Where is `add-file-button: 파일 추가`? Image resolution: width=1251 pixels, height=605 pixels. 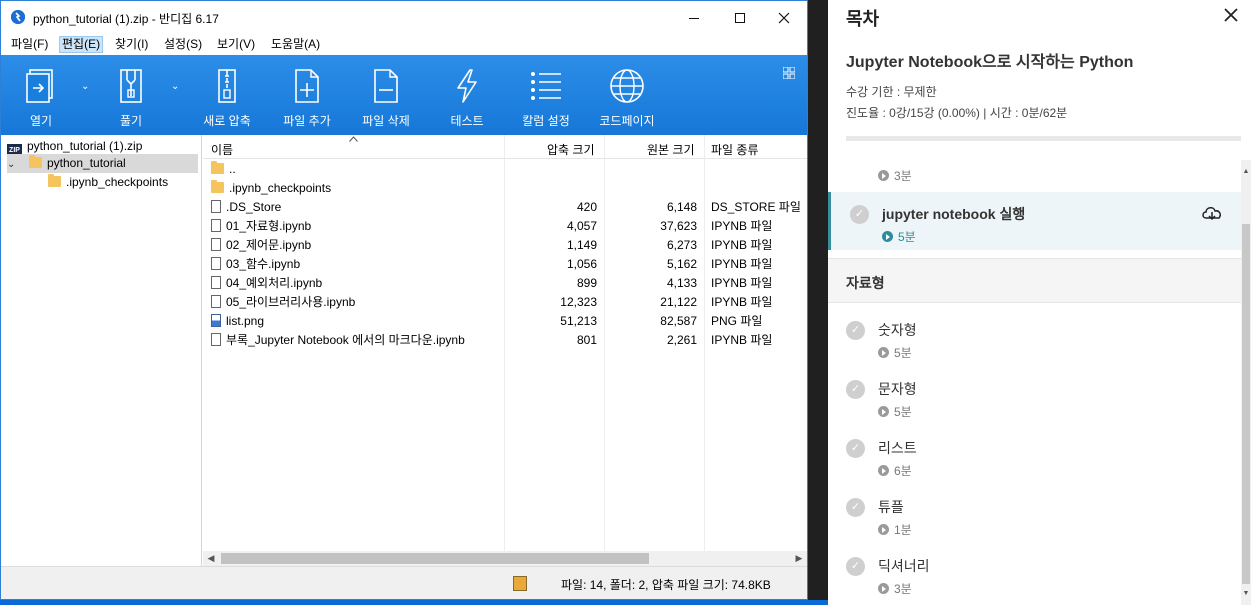 add-file-button: 파일 추가 is located at coordinates (307, 95).